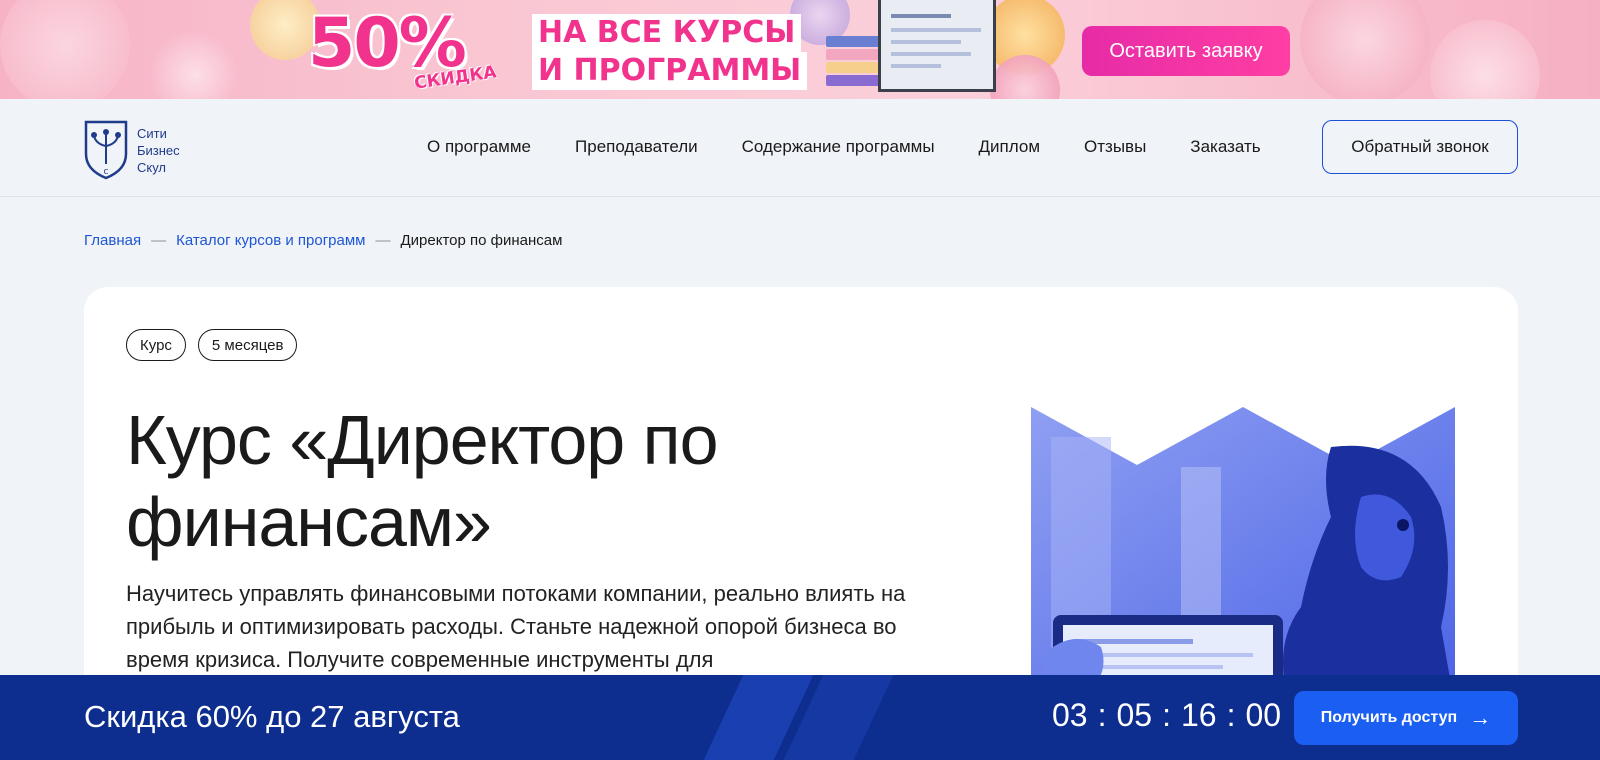 Image resolution: width=1600 pixels, height=760 pixels. I want to click on logo-line: Сити, so click(152, 133).